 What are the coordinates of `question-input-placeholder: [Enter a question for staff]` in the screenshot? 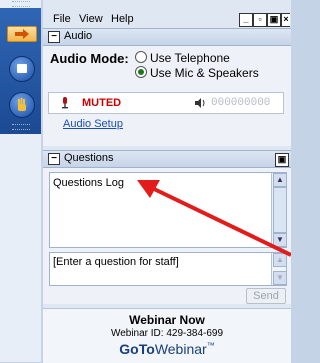 It's located at (116, 262).